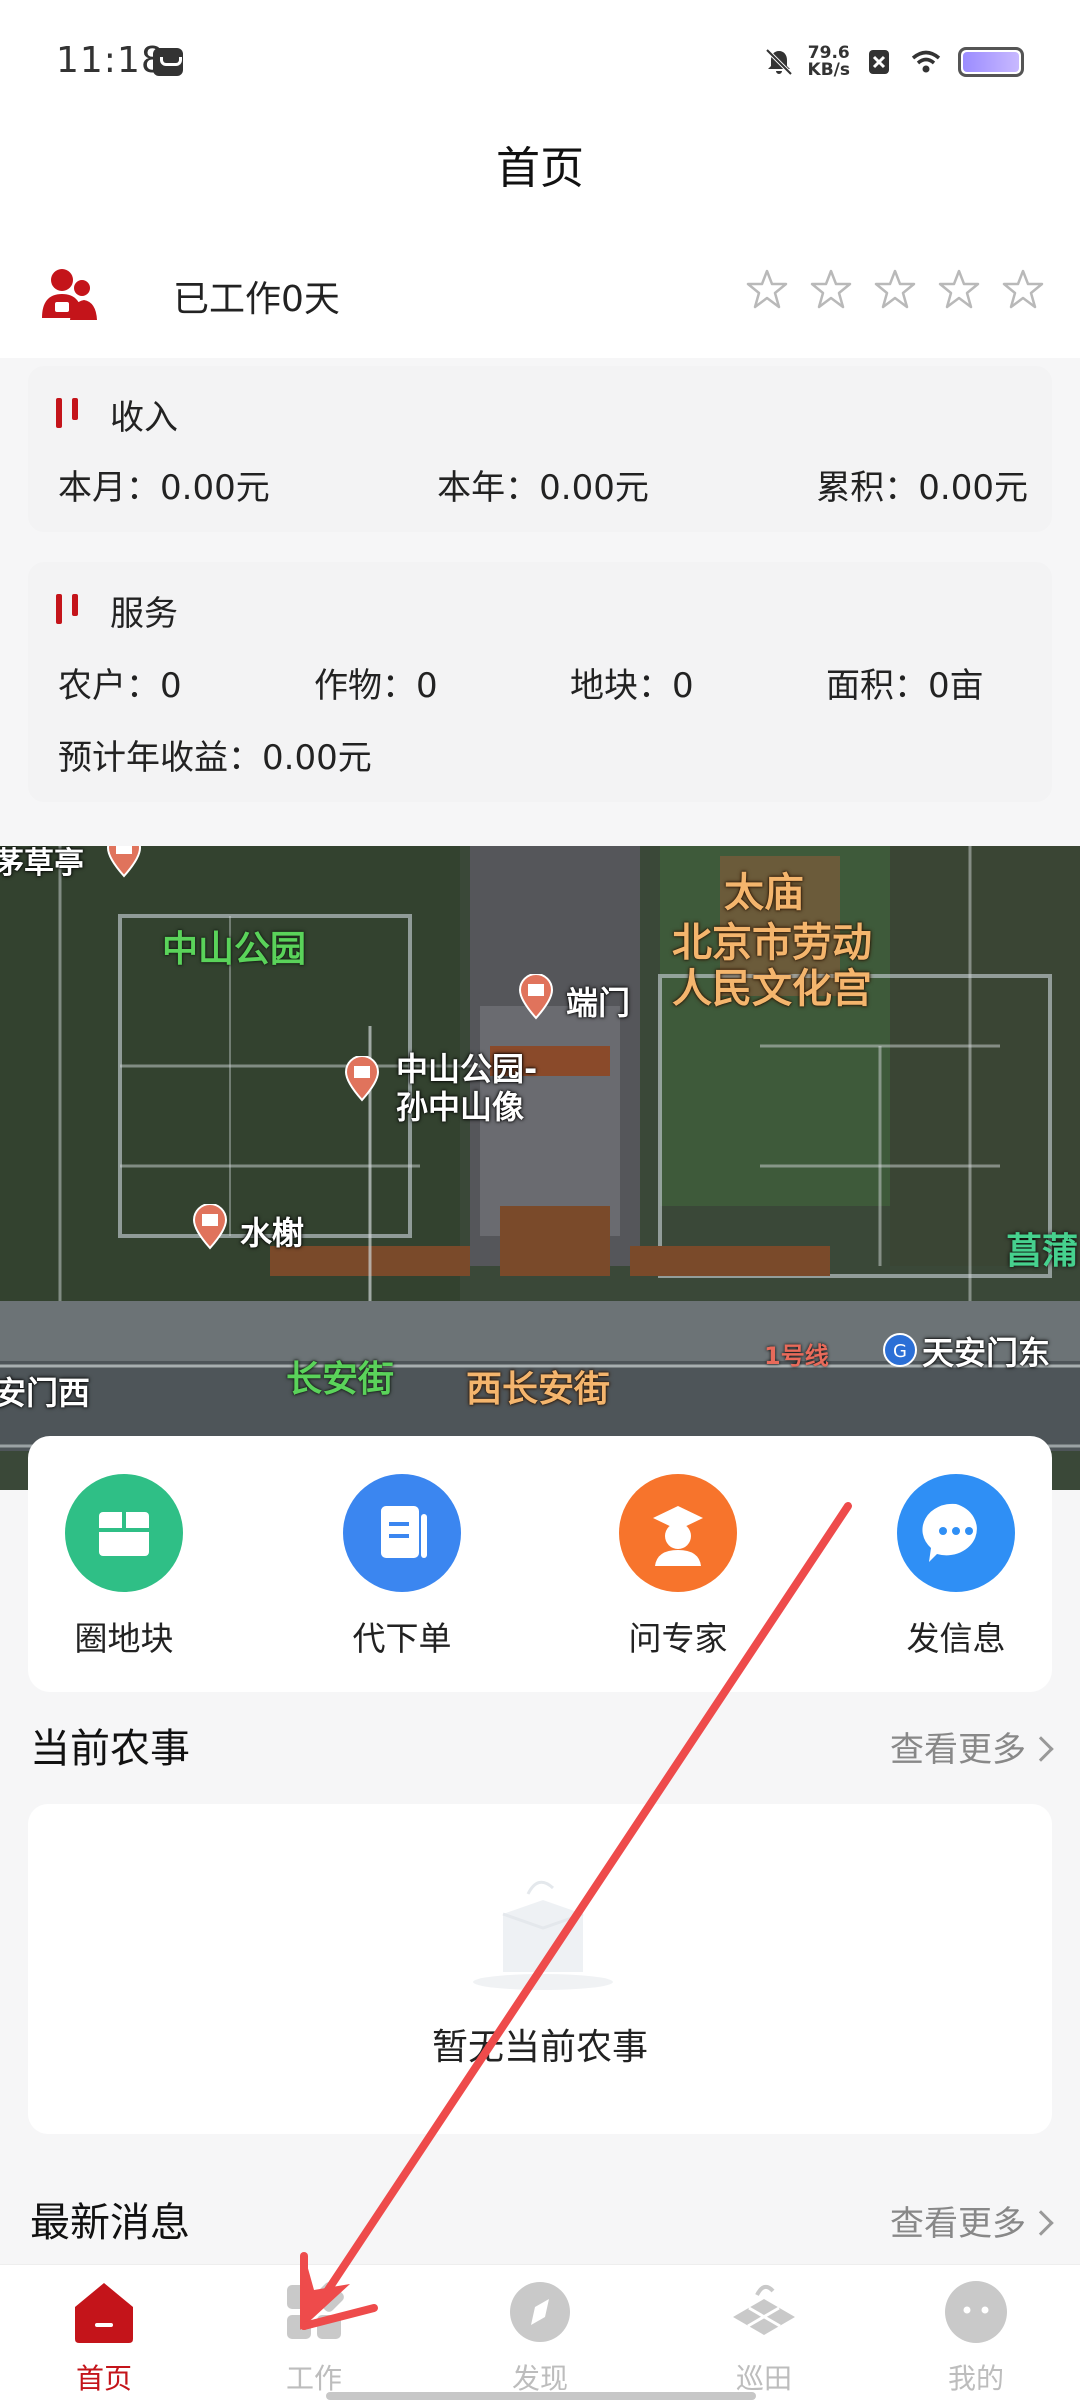 The height and width of the screenshot is (2408, 1080). I want to click on compass-icon, so click(540, 2312).